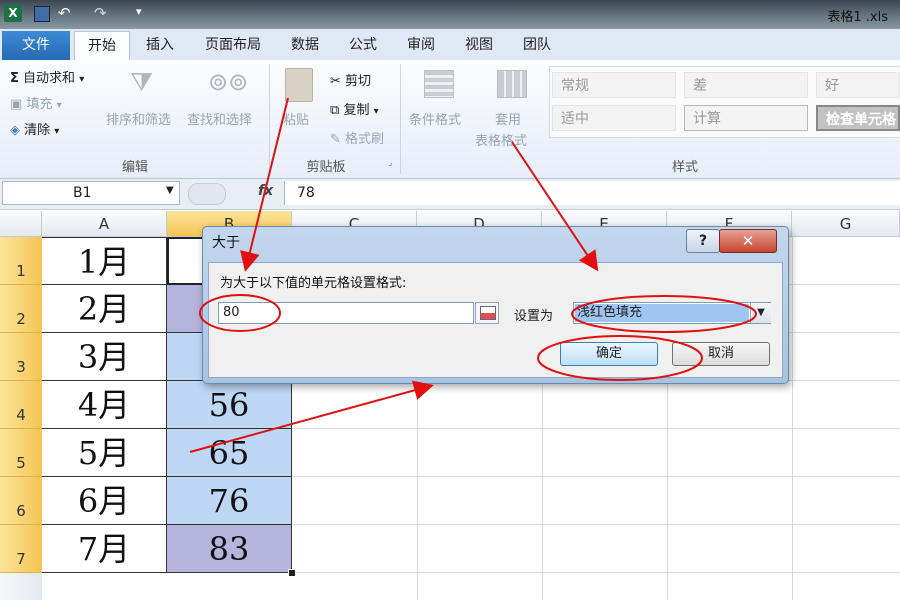 This screenshot has width=900, height=600. I want to click on format-painter-button: ✎ 格式刷, so click(357, 137).